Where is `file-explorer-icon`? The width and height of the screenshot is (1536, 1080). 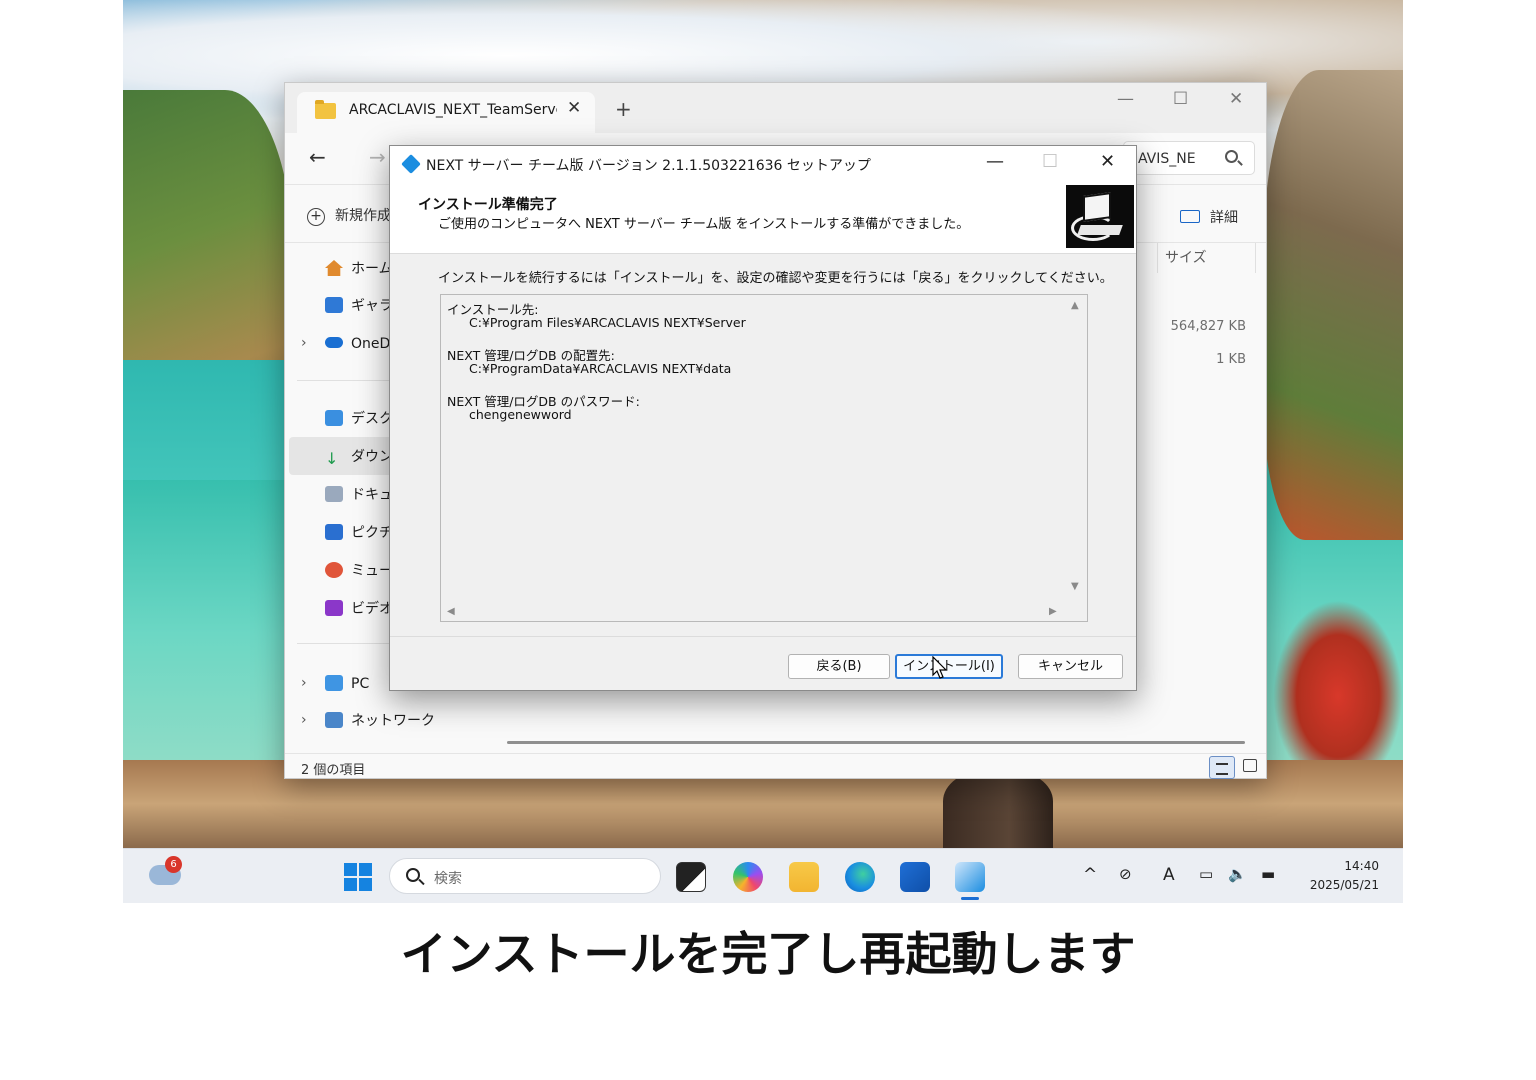 file-explorer-icon is located at coordinates (804, 877).